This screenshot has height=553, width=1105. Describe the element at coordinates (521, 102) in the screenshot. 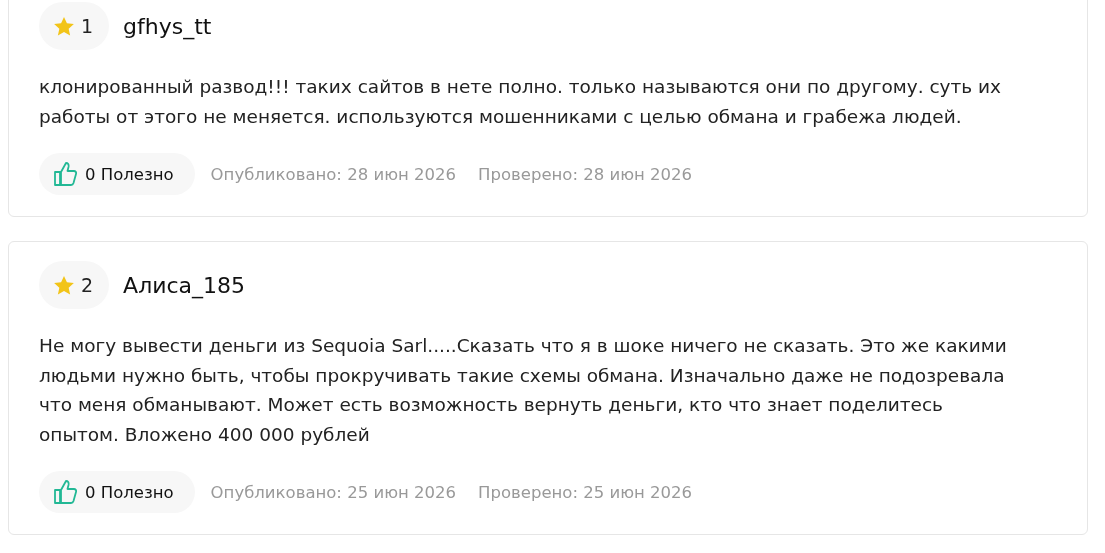

I see `review-text: клонированный развод!!! таких сайтов в нете полно. только называются они по другому. суть их работы от этого не меняется. используются мошенниками с целью обмана и грабежа людей.` at that location.